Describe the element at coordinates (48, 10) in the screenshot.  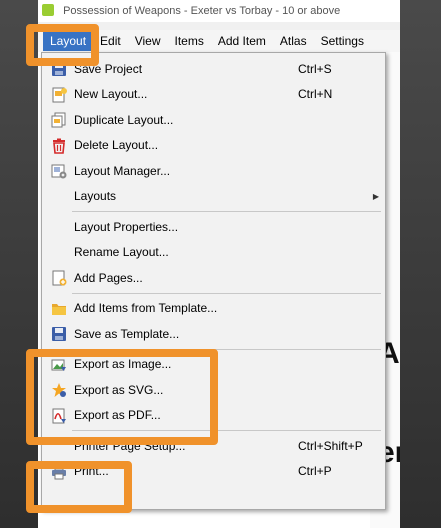
I see `qgis-app-icon` at that location.